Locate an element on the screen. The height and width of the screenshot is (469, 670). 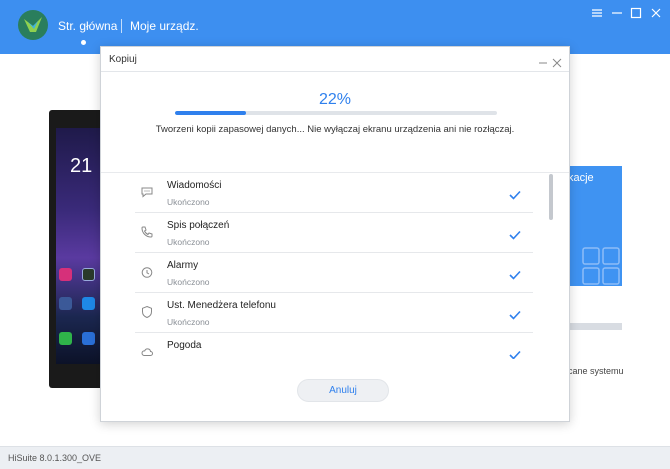
version-label: HiSuite 8.0.1.300_OVE is located at coordinates (55, 458).